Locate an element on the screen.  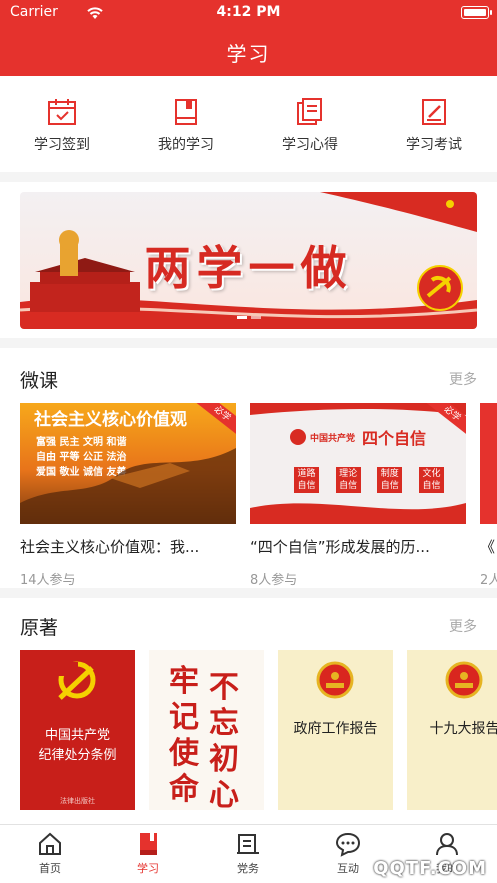
battery-icon is located at coordinates (475, 12).